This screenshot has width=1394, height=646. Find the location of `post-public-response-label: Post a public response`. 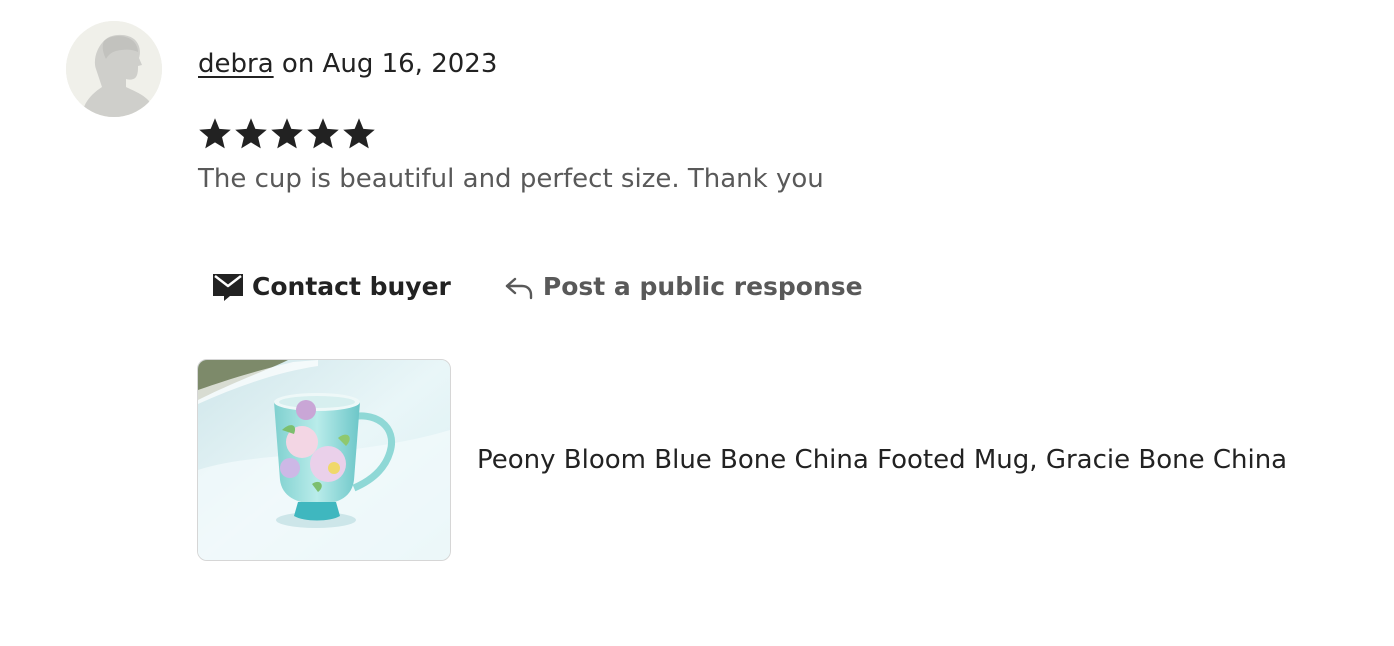

post-public-response-label: Post a public response is located at coordinates (702, 286).